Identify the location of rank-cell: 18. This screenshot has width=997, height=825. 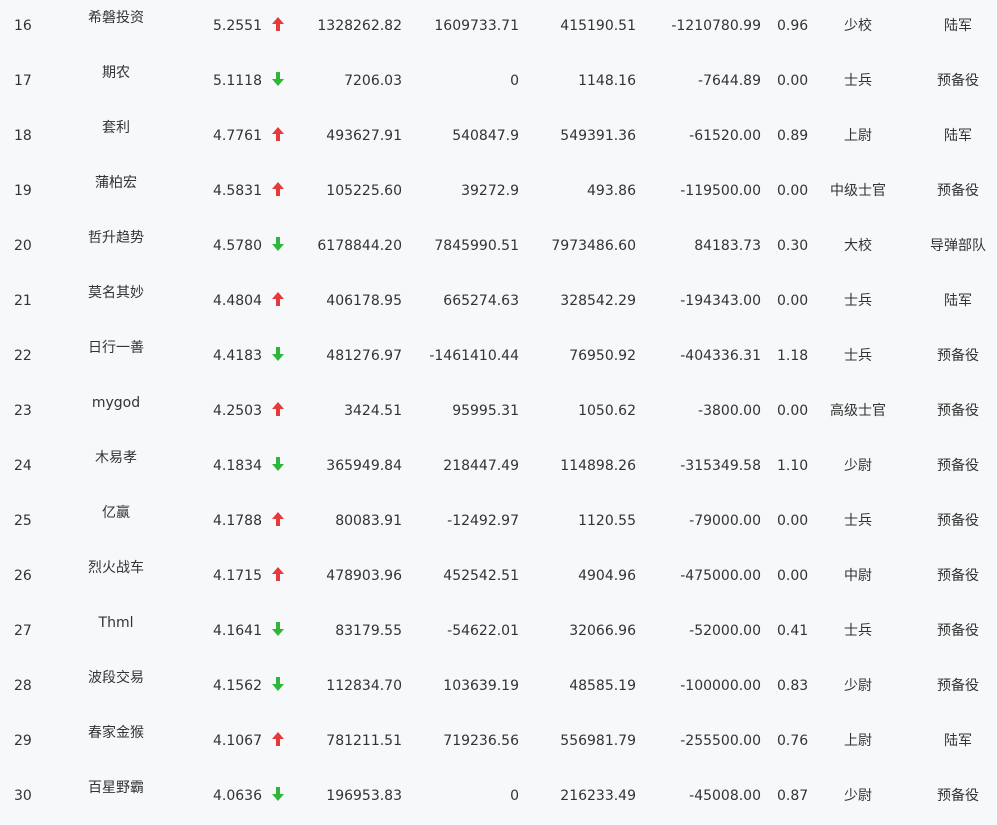
(23, 136).